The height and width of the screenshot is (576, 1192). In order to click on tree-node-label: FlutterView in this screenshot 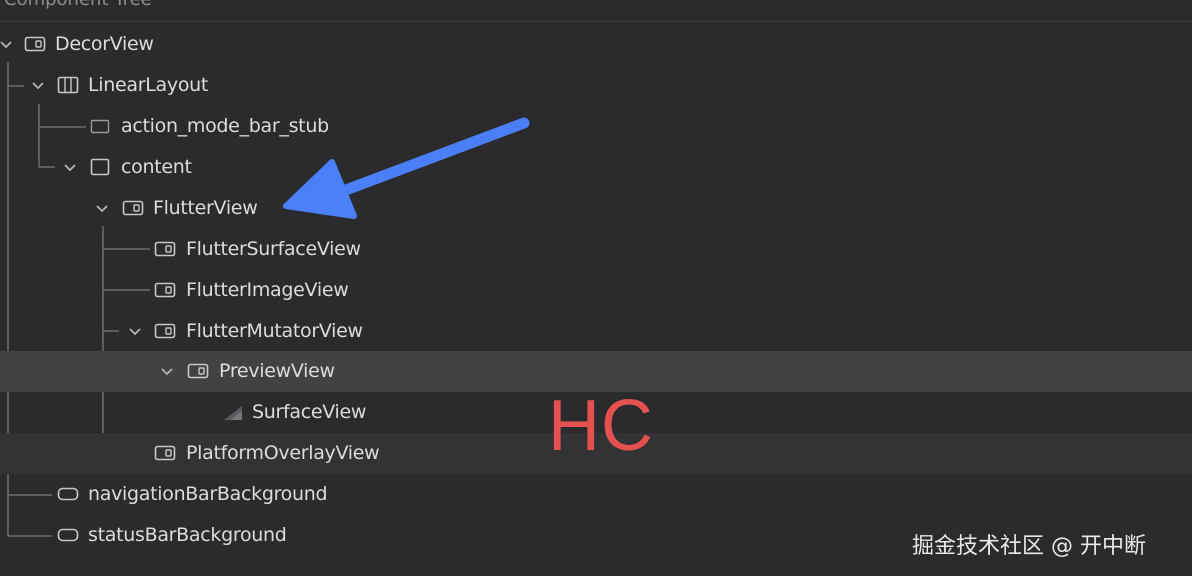, I will do `click(205, 208)`.